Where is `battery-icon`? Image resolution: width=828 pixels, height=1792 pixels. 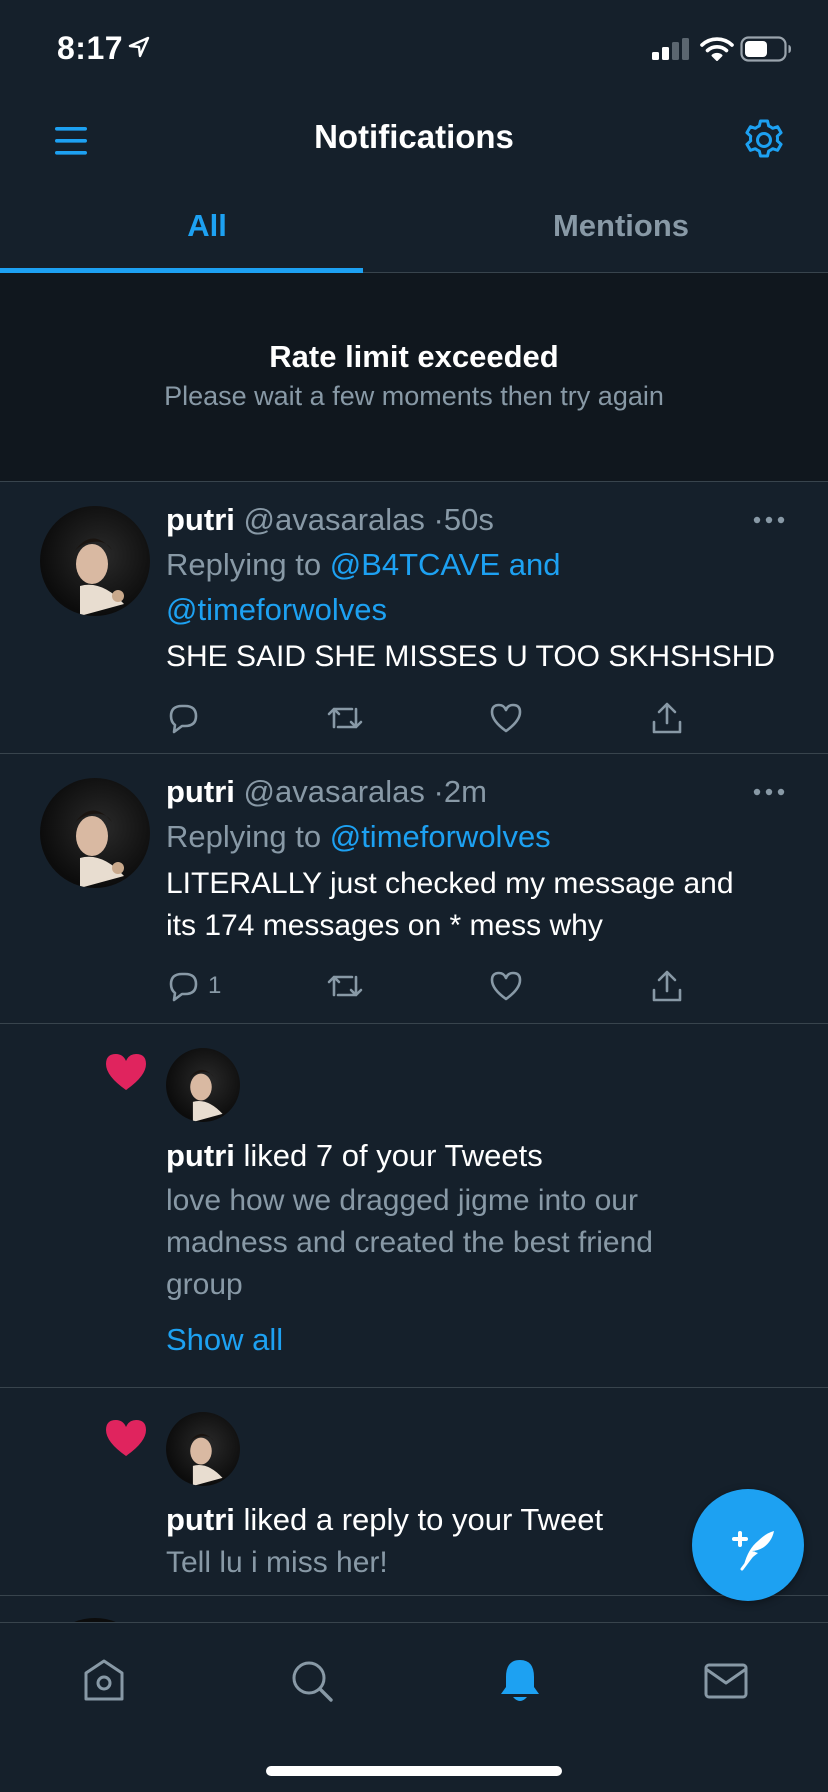 battery-icon is located at coordinates (765, 49).